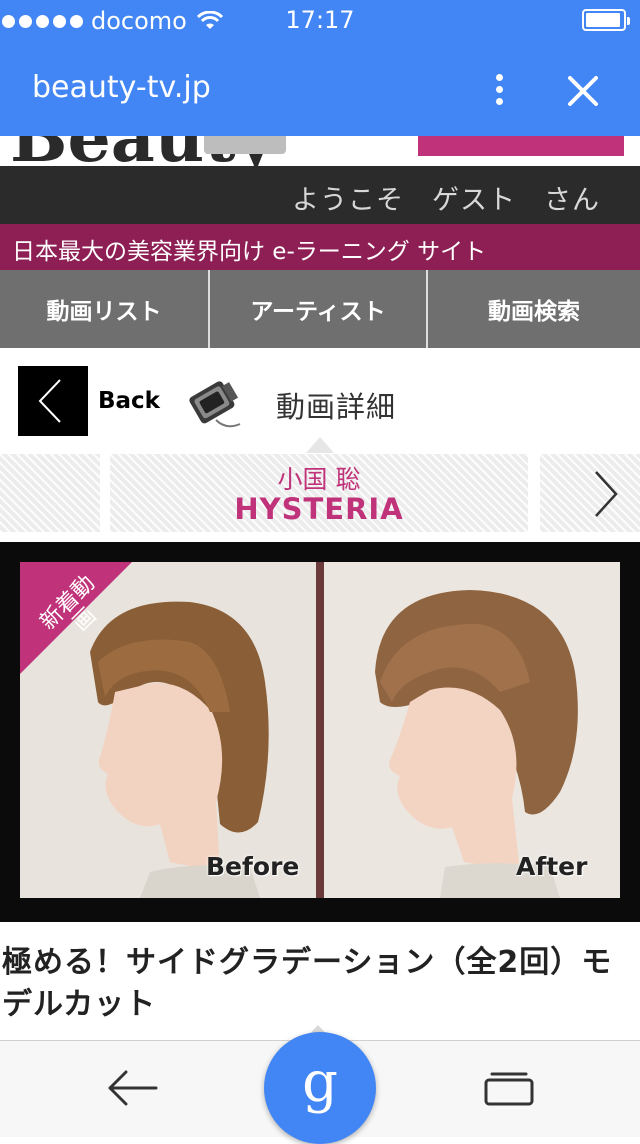  Describe the element at coordinates (105, 309) in the screenshot. I see `nav-video-list: 動画リスト` at that location.